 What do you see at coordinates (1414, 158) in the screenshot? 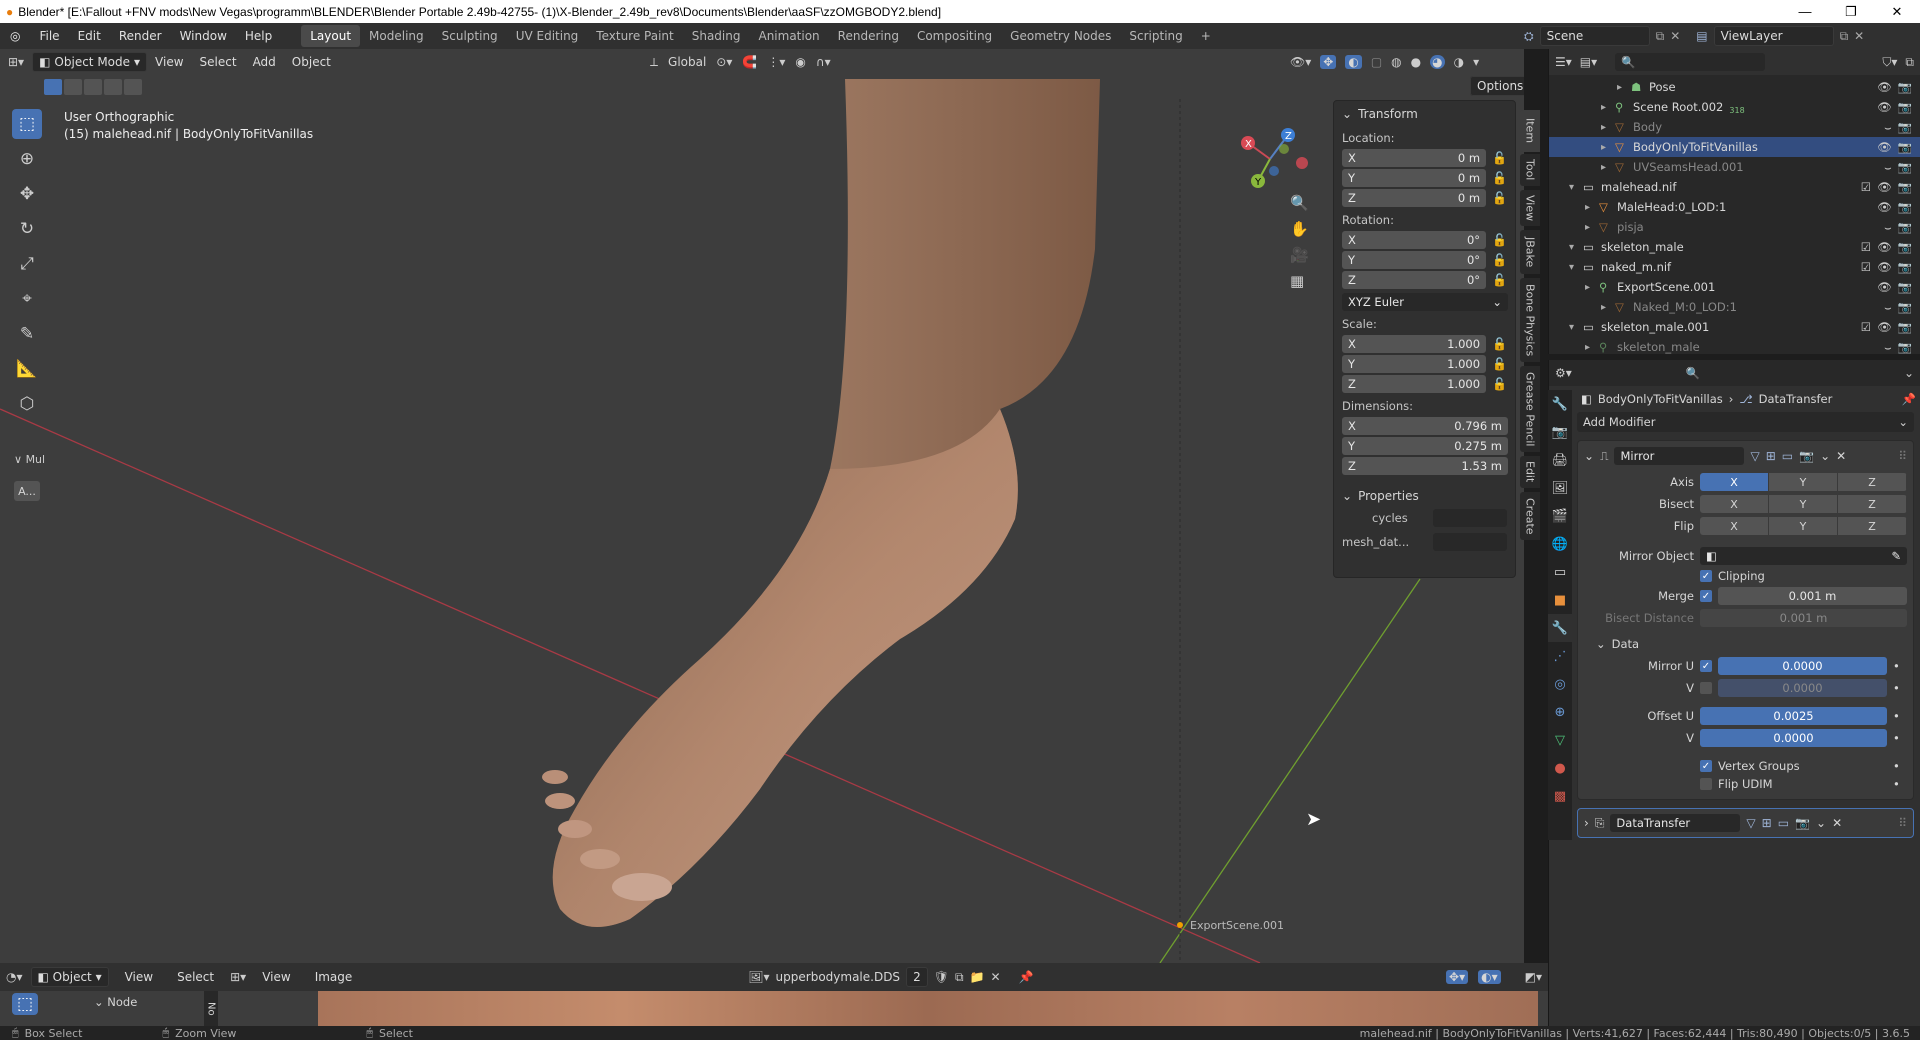
I see `location-x-field: X0 m` at bounding box center [1414, 158].